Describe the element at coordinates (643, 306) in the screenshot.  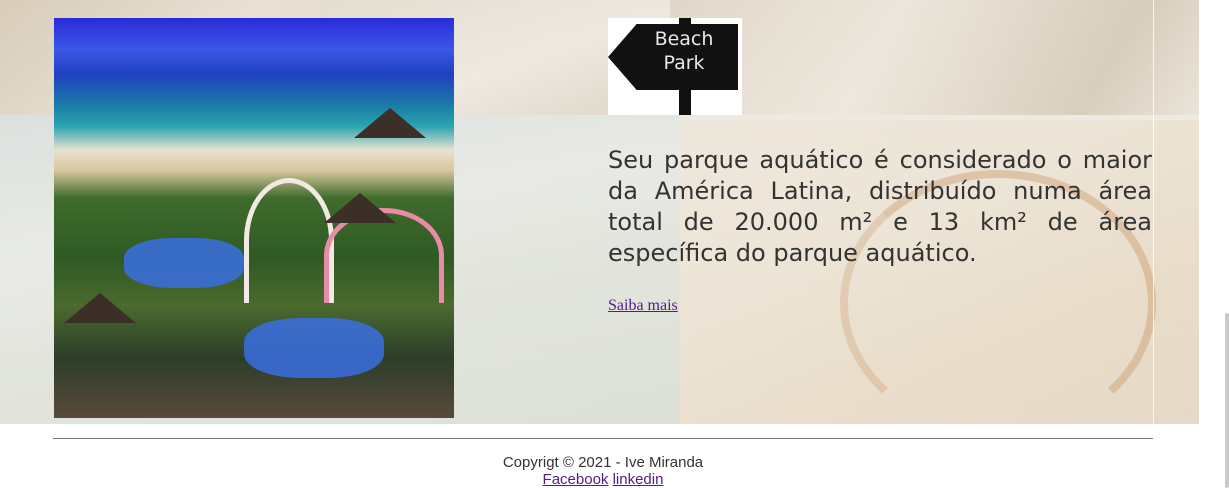
I see `saiba-mais-link: Saiba mais` at that location.